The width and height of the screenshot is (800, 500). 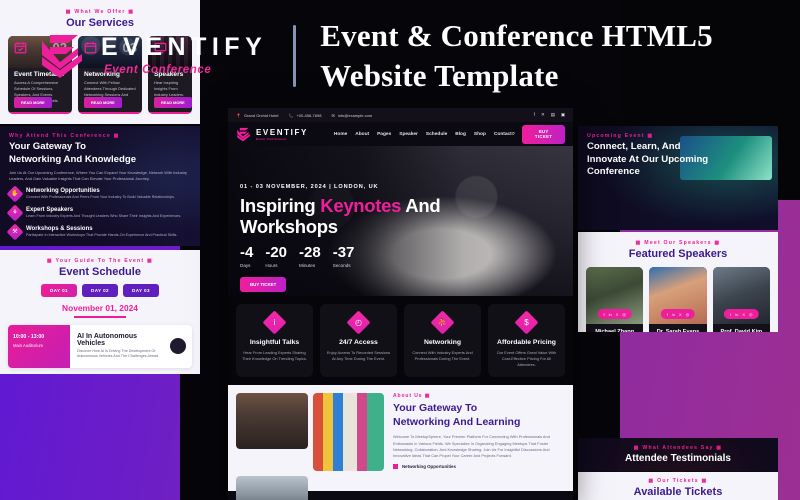 What do you see at coordinates (263, 285) in the screenshot?
I see `hero-buy-ticket-button: BUY TICKET` at bounding box center [263, 285].